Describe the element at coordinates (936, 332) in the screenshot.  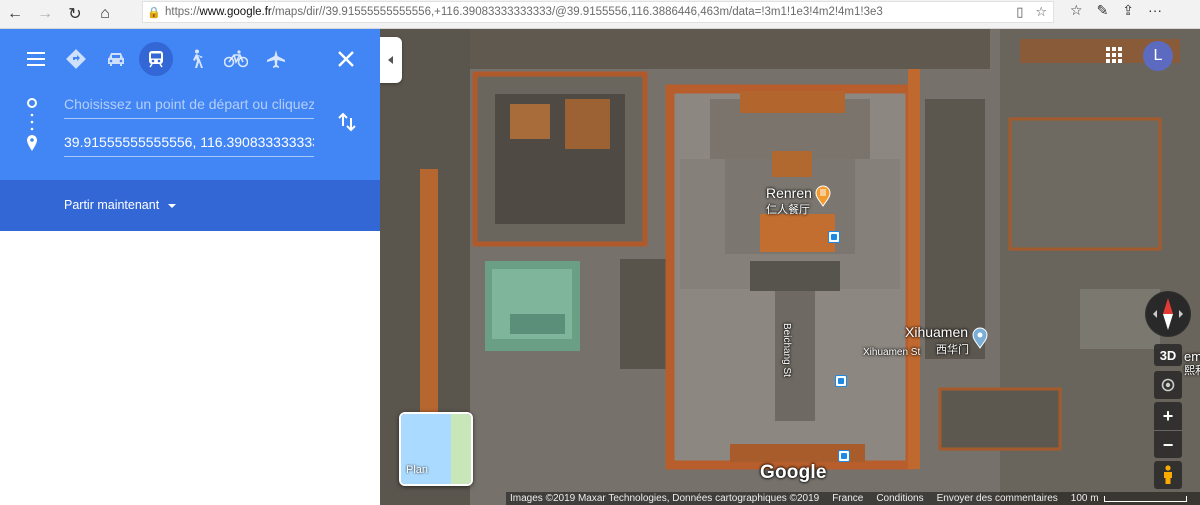
I see `poi-xihuamen-label: Xihuamen` at that location.